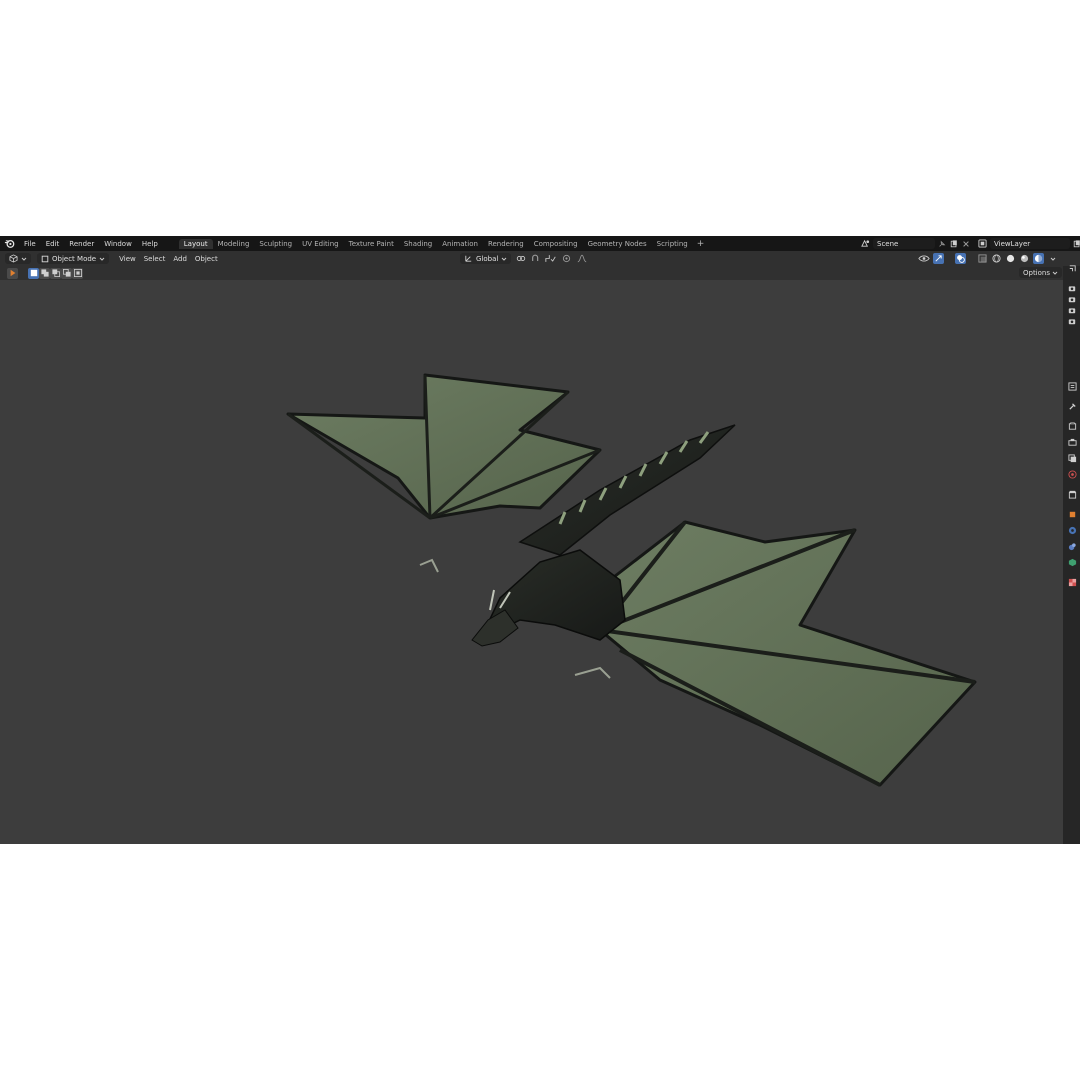  Describe the element at coordinates (66, 273) in the screenshot. I see `select-invert-icon` at that location.